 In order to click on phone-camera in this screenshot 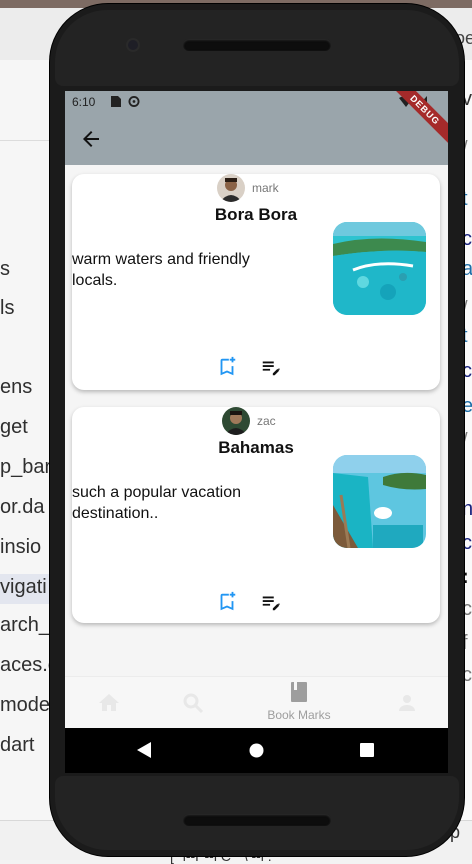, I will do `click(133, 45)`.